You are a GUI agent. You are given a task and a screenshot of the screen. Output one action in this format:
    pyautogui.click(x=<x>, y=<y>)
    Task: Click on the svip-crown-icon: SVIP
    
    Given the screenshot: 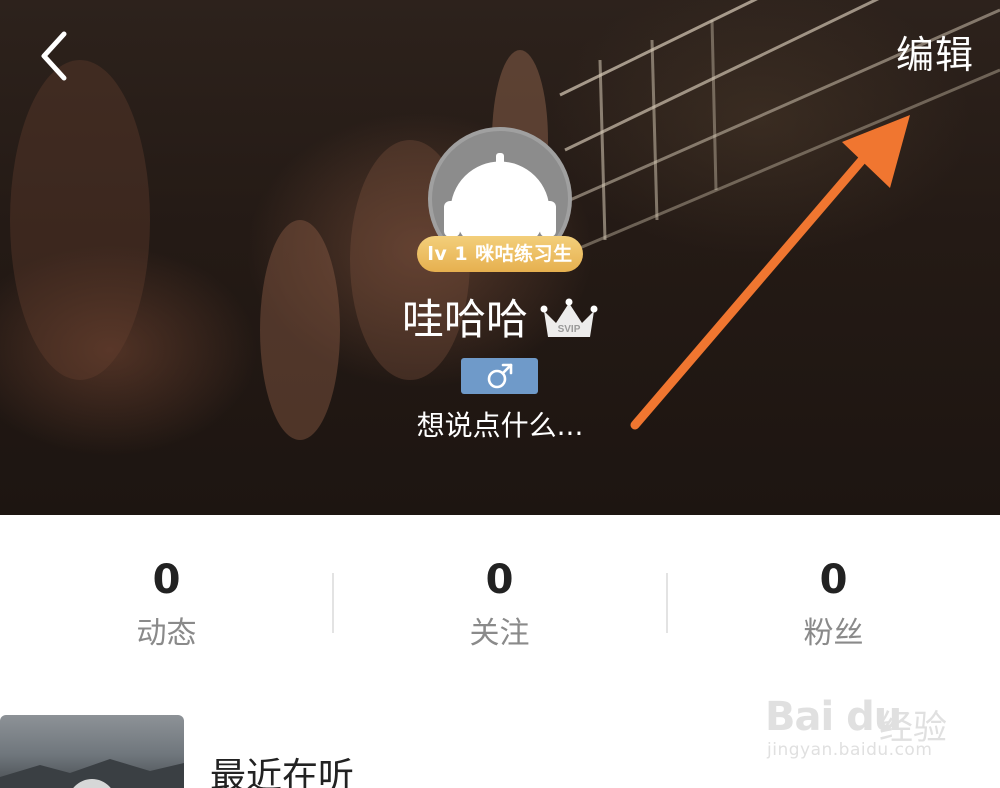 What is the action you would take?
    pyautogui.click(x=569, y=320)
    